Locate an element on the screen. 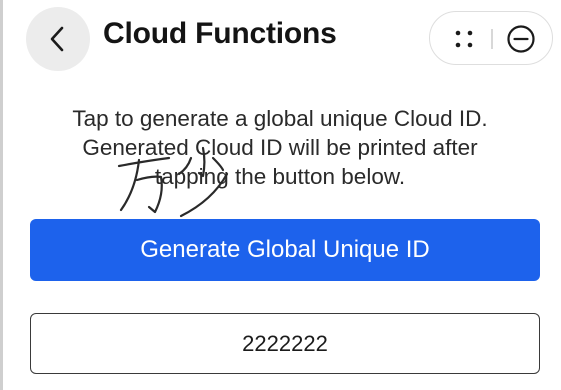  page-title: Cloud Functions is located at coordinates (220, 33).